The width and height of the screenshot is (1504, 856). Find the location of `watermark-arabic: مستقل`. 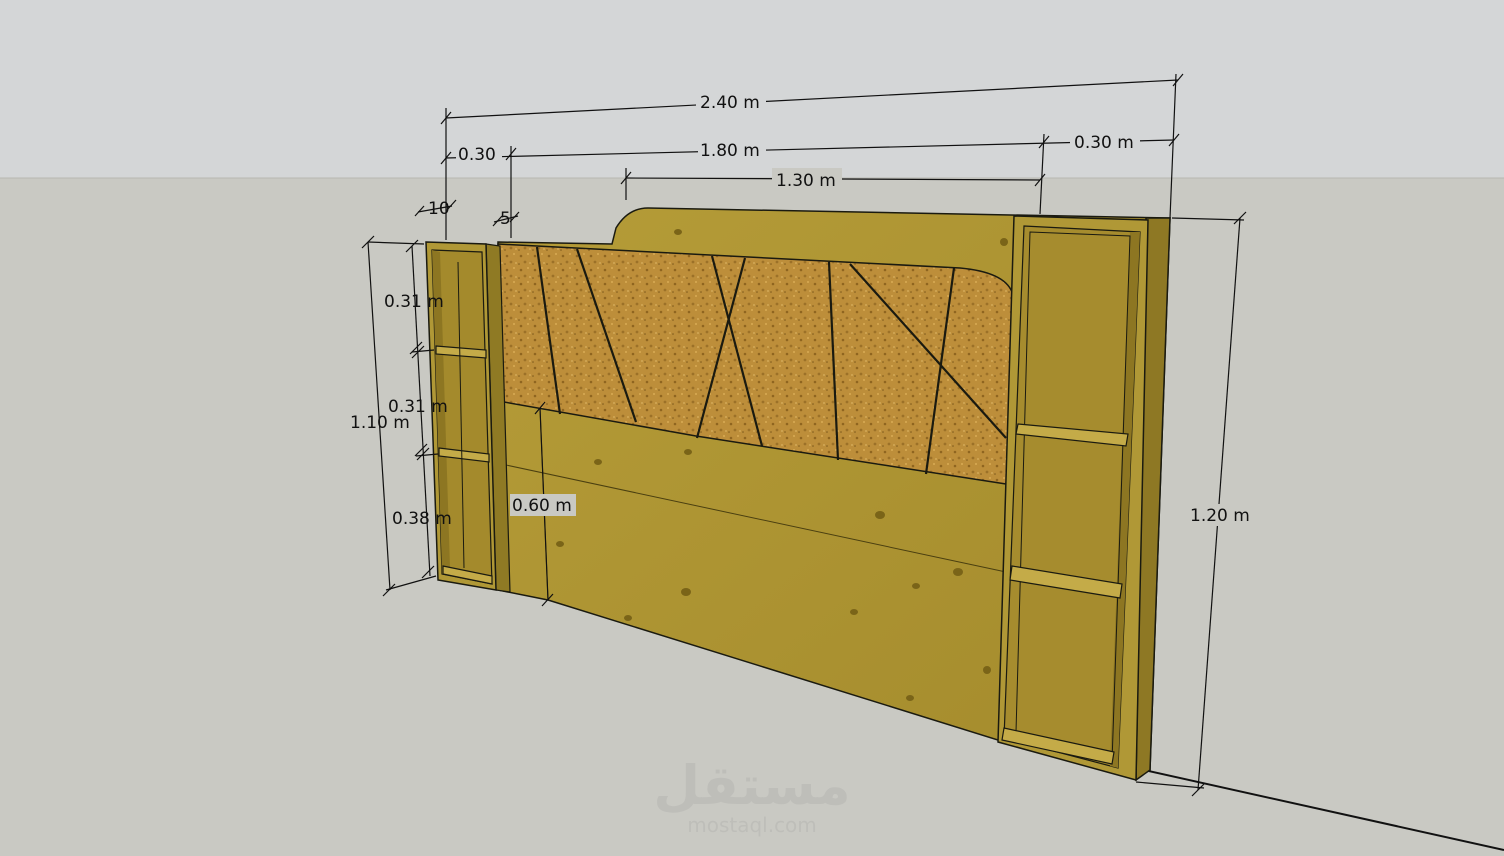

watermark-arabic: مستقل is located at coordinates (752, 785).